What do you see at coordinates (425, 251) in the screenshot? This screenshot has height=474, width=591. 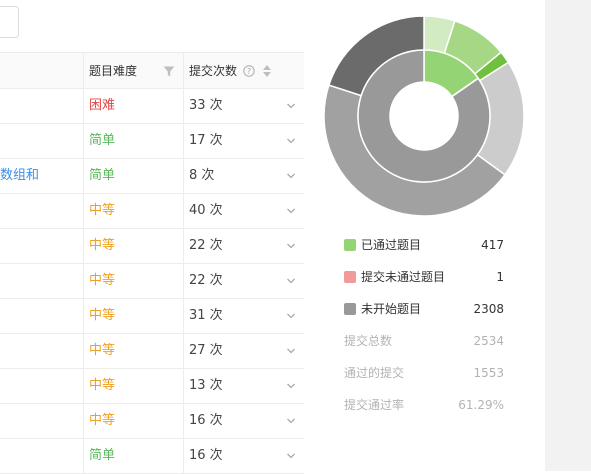 I see `legend-item: 已通过题目 417` at bounding box center [425, 251].